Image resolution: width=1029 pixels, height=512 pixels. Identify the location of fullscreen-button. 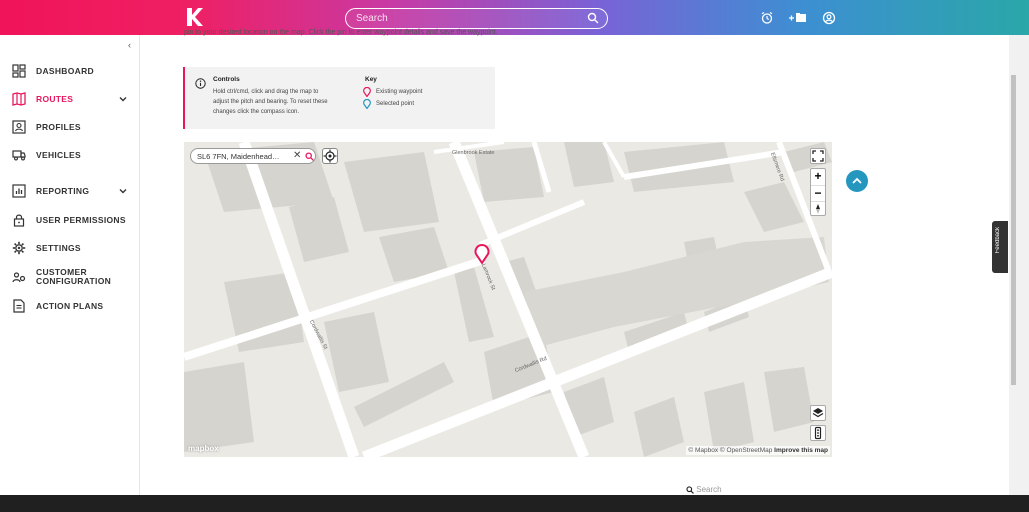
(818, 156).